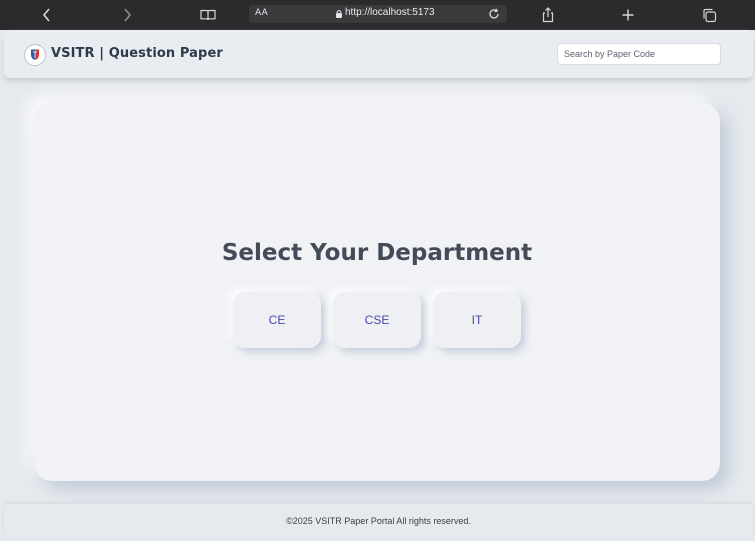  I want to click on college-logo-icon, so click(35, 55).